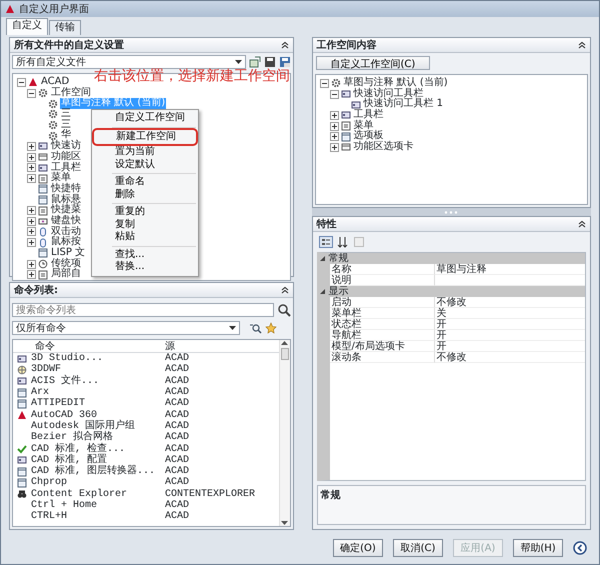 This screenshot has height=565, width=600. What do you see at coordinates (383, 147) in the screenshot?
I see `tree-item: 功能区选项卡` at bounding box center [383, 147].